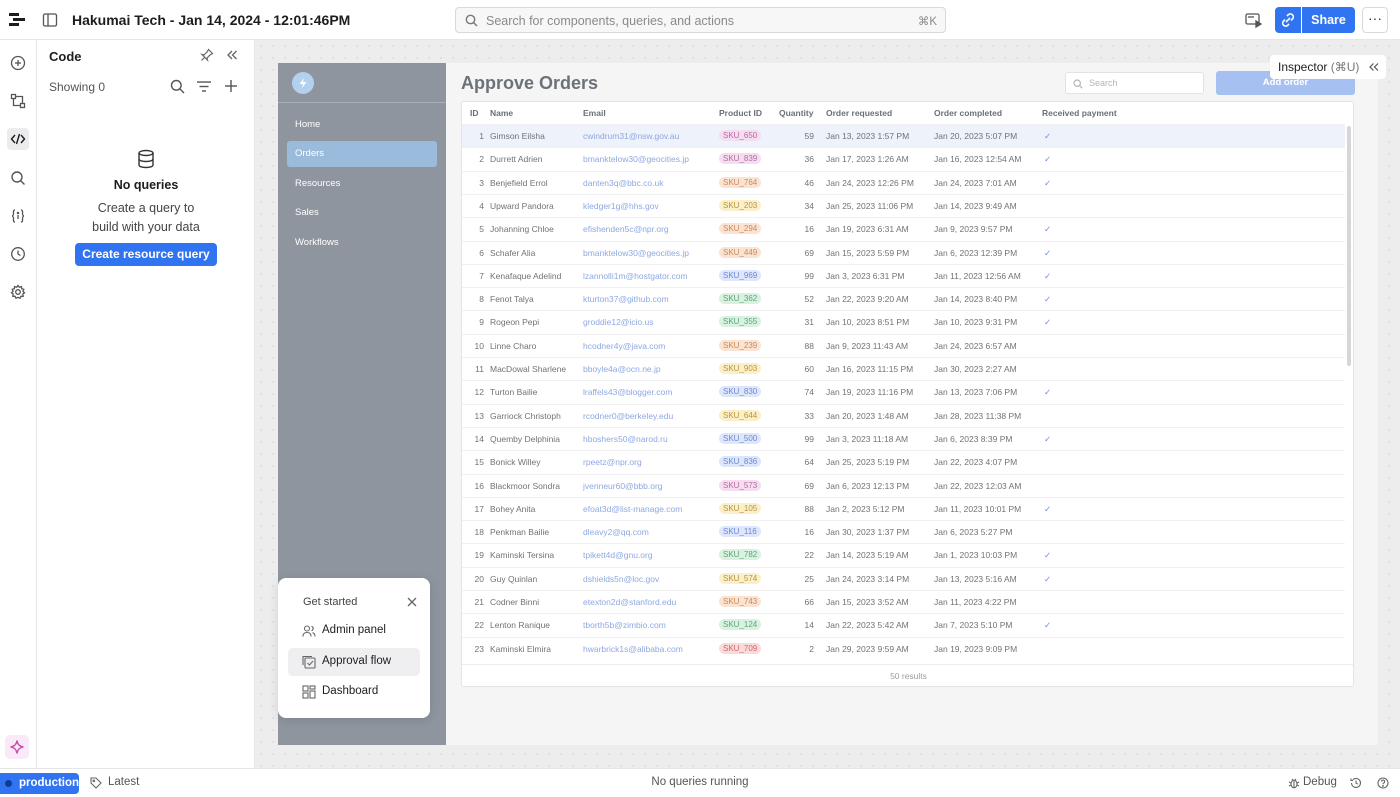 Image resolution: width=1400 pixels, height=797 pixels. Describe the element at coordinates (594, 113) in the screenshot. I see `column-header: Email` at that location.